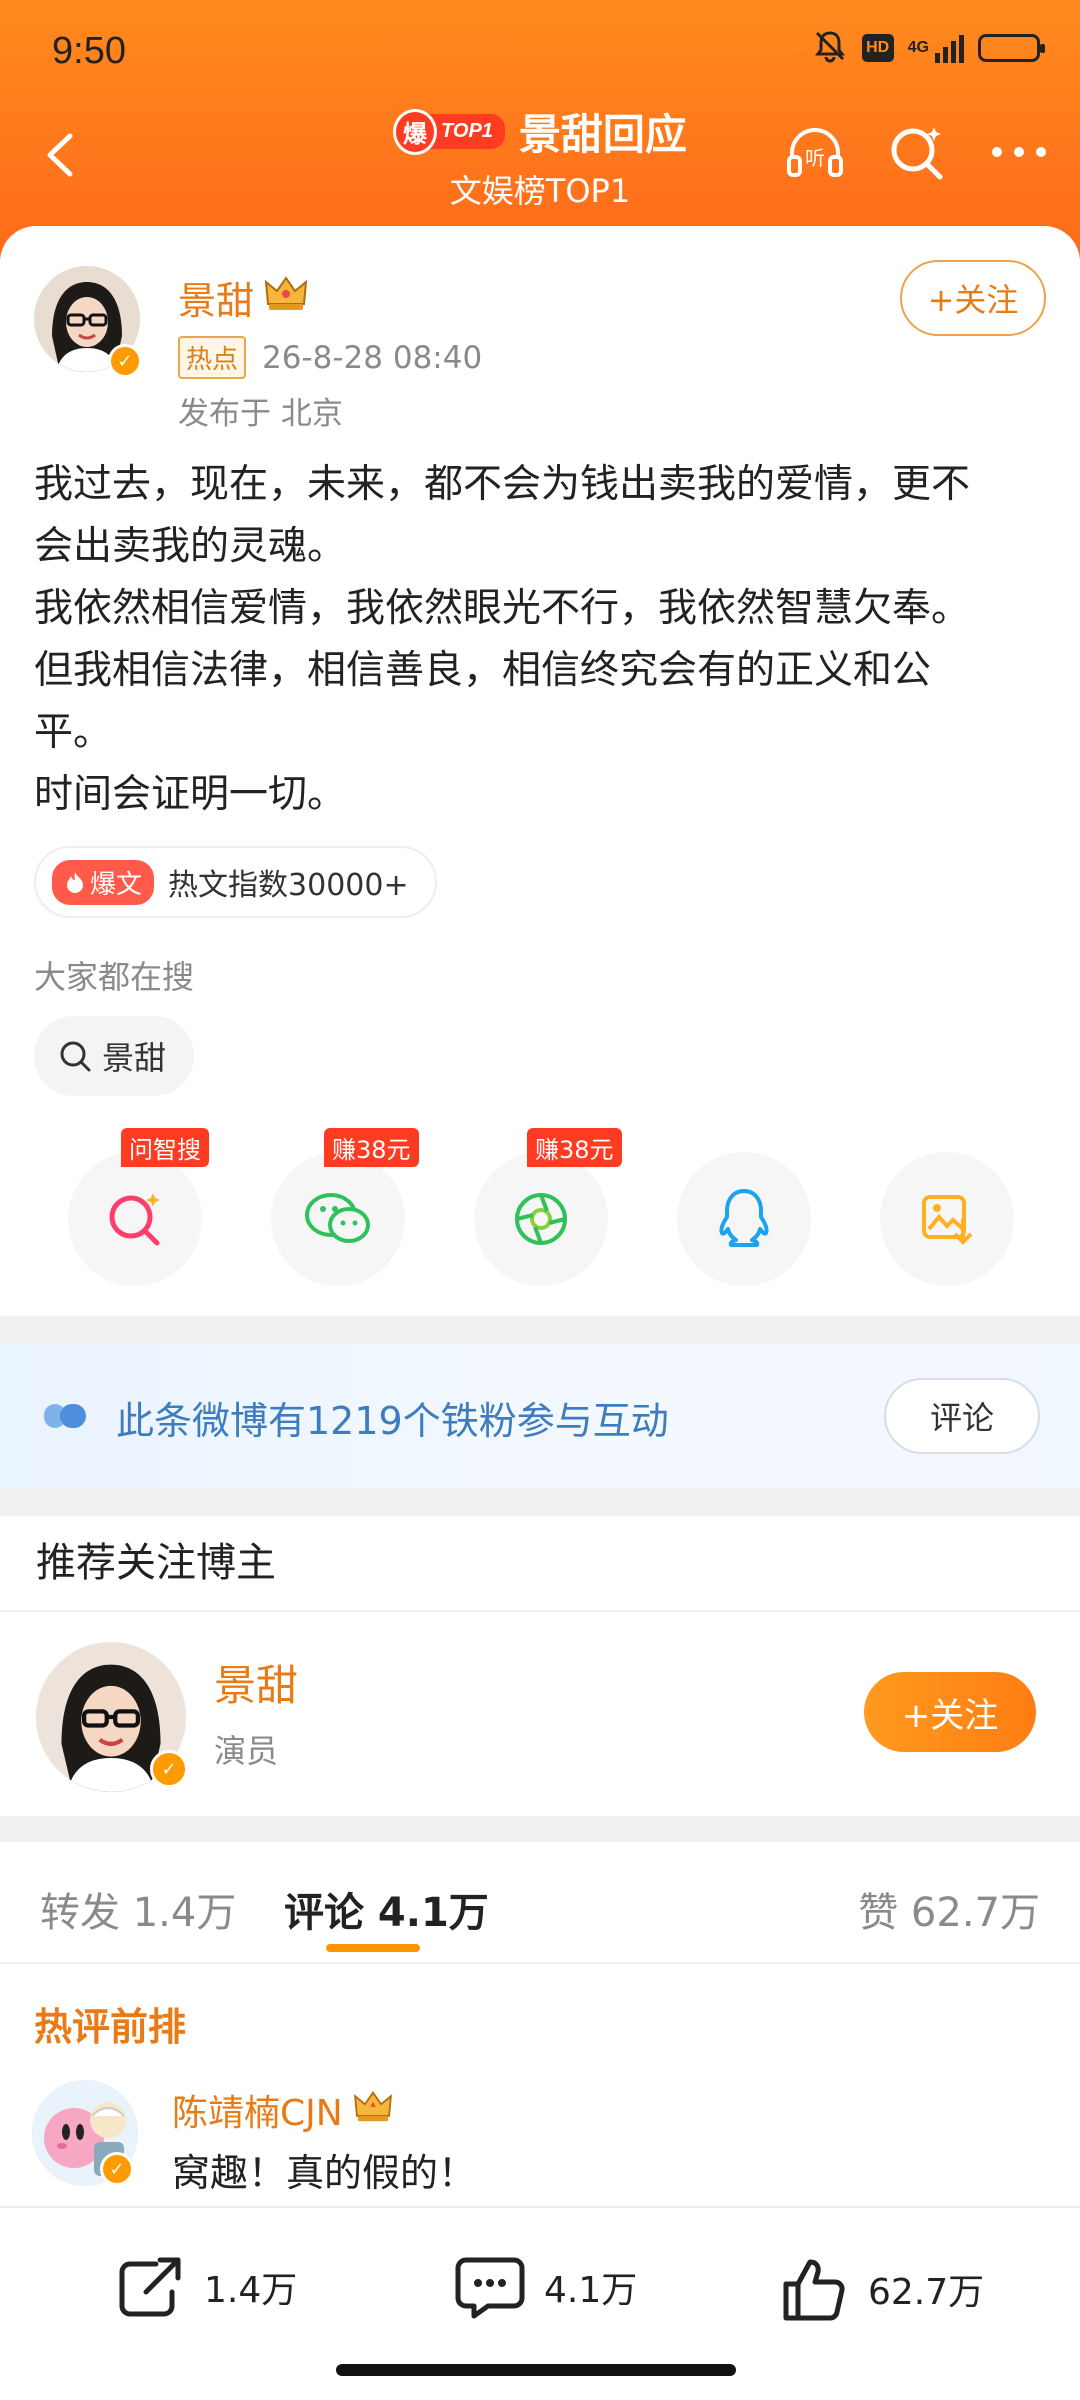 The image size is (1080, 2400). Describe the element at coordinates (156, 1563) in the screenshot. I see `recommend-title: 推荐关注博主` at that location.